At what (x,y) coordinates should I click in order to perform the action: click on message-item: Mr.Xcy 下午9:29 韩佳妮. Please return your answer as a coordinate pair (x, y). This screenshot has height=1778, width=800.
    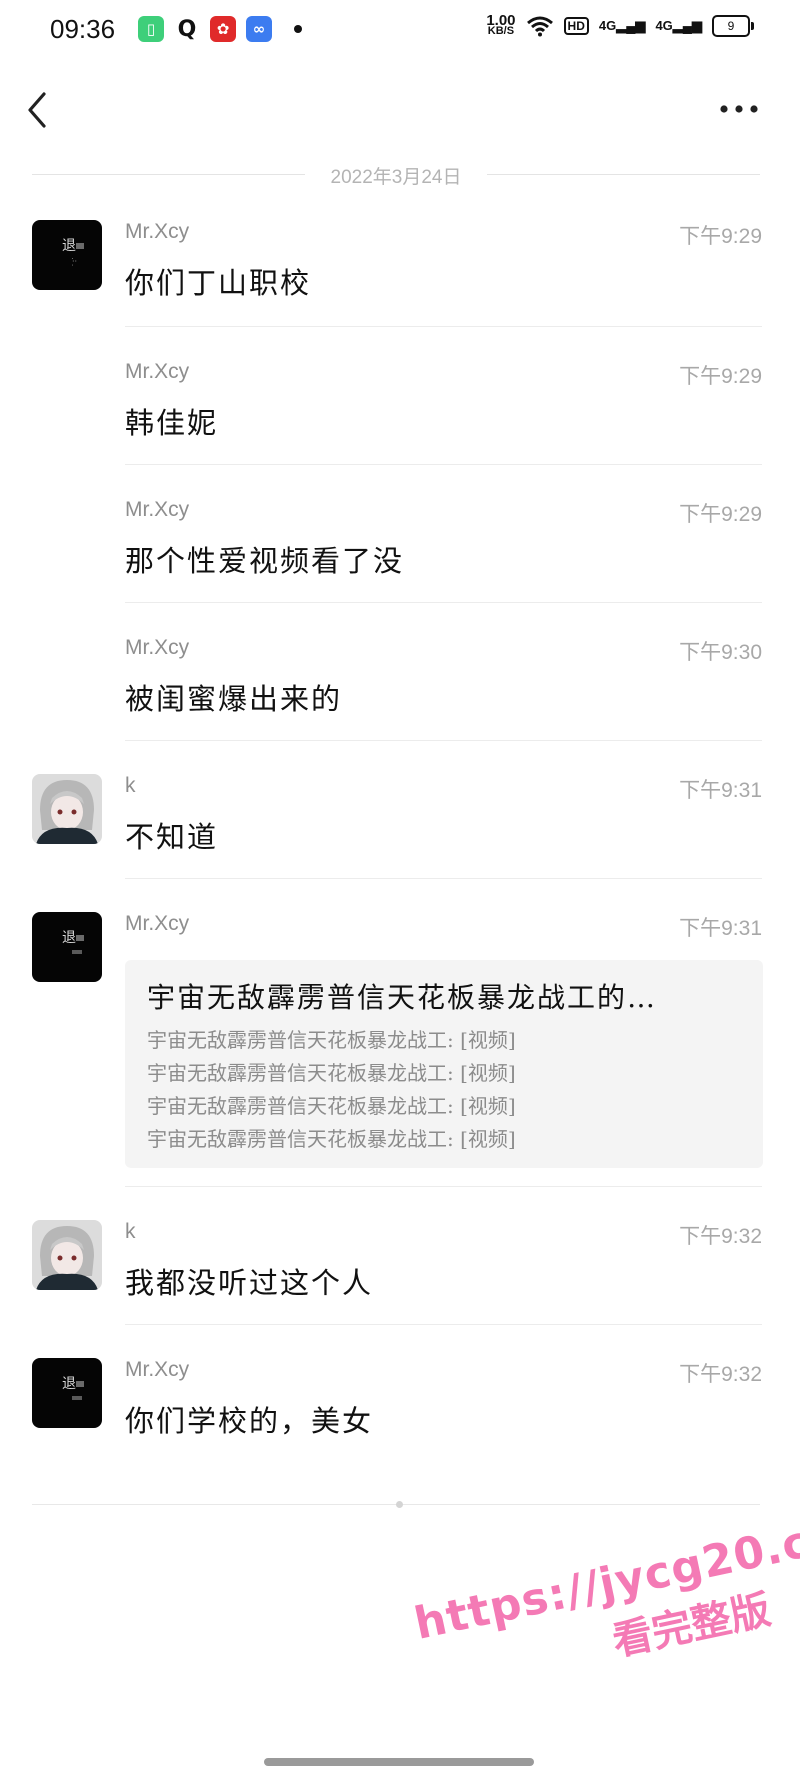
    Looking at the image, I should click on (400, 410).